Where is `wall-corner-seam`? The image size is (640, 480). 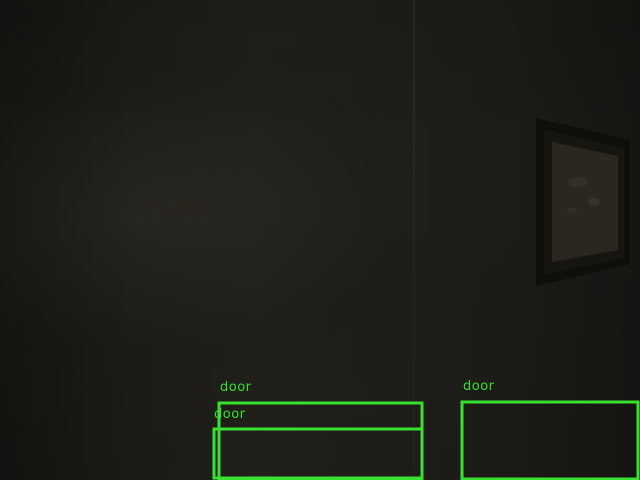 wall-corner-seam is located at coordinates (414, 240).